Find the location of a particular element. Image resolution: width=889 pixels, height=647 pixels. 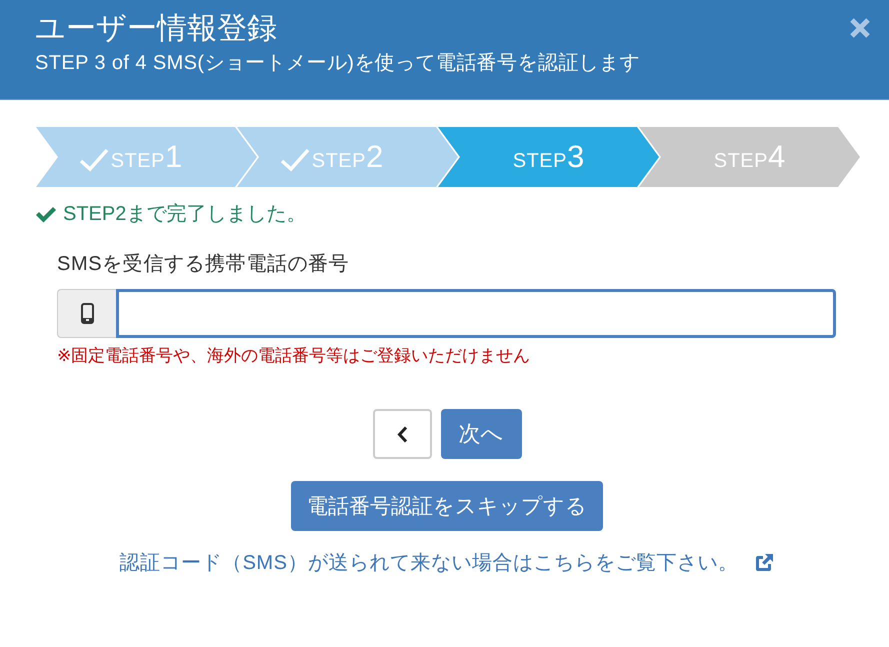

field-label: SMSを受信する携帯電話の番号 is located at coordinates (203, 264).